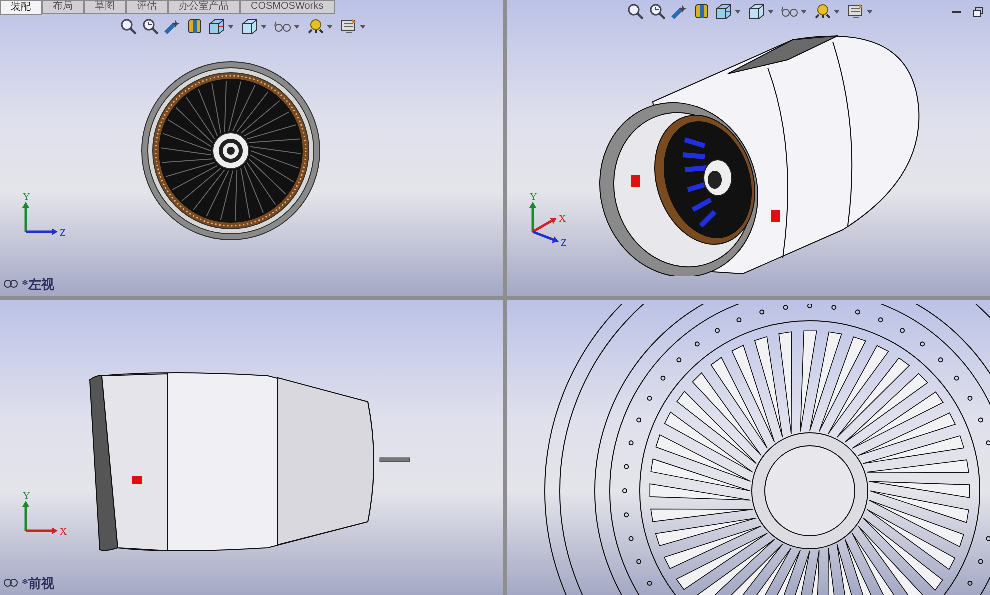  I want to click on restore-icon, so click(978, 12).